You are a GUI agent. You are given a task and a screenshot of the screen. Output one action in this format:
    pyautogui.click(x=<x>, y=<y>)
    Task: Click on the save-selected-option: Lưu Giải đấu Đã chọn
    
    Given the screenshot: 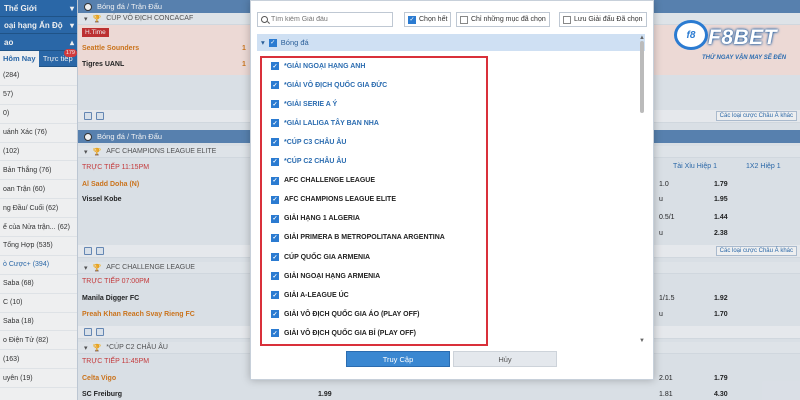 What is the action you would take?
    pyautogui.click(x=603, y=19)
    